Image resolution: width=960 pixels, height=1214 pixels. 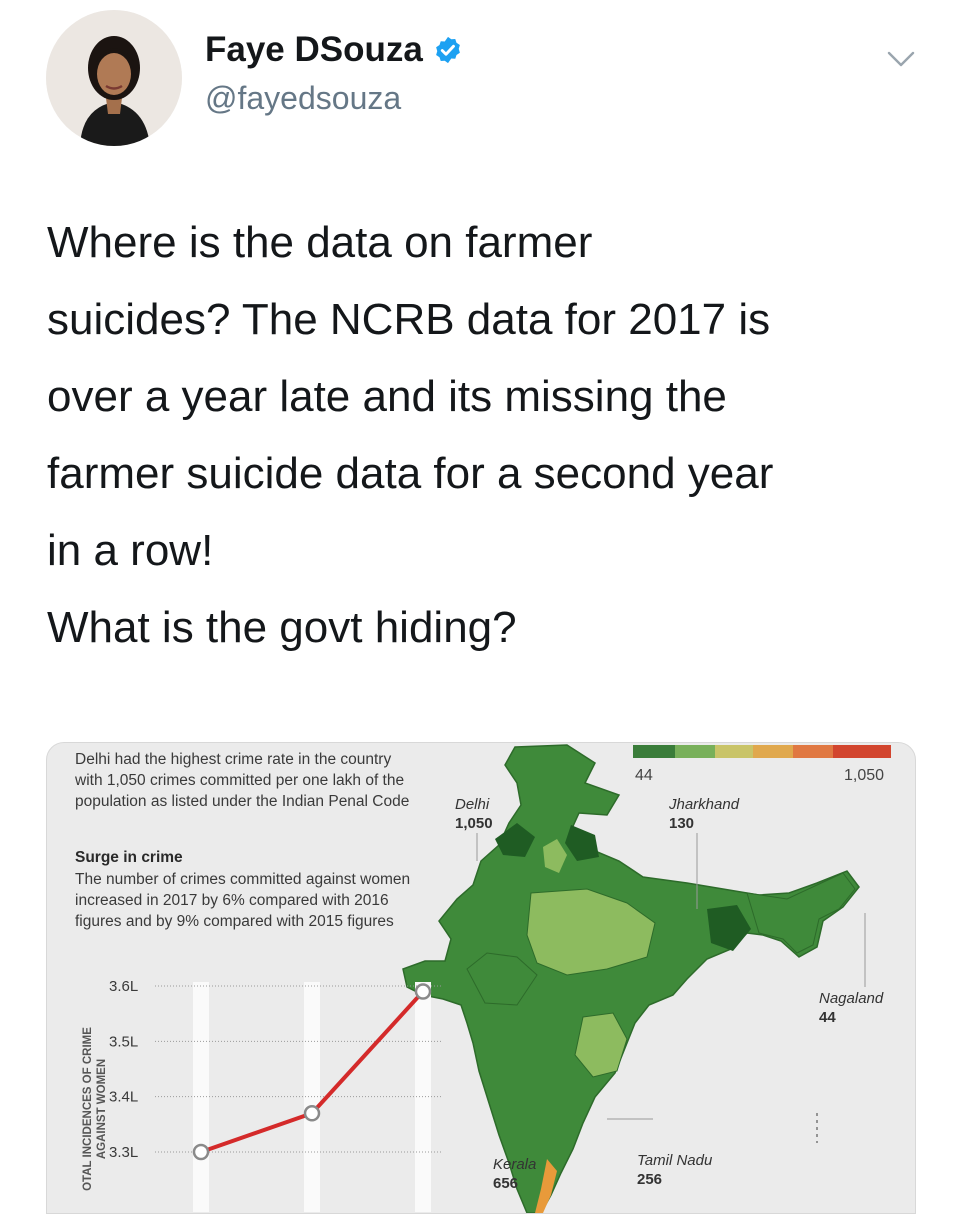 What do you see at coordinates (282, 627) in the screenshot?
I see `tweet-line: What is the govt hiding?` at bounding box center [282, 627].